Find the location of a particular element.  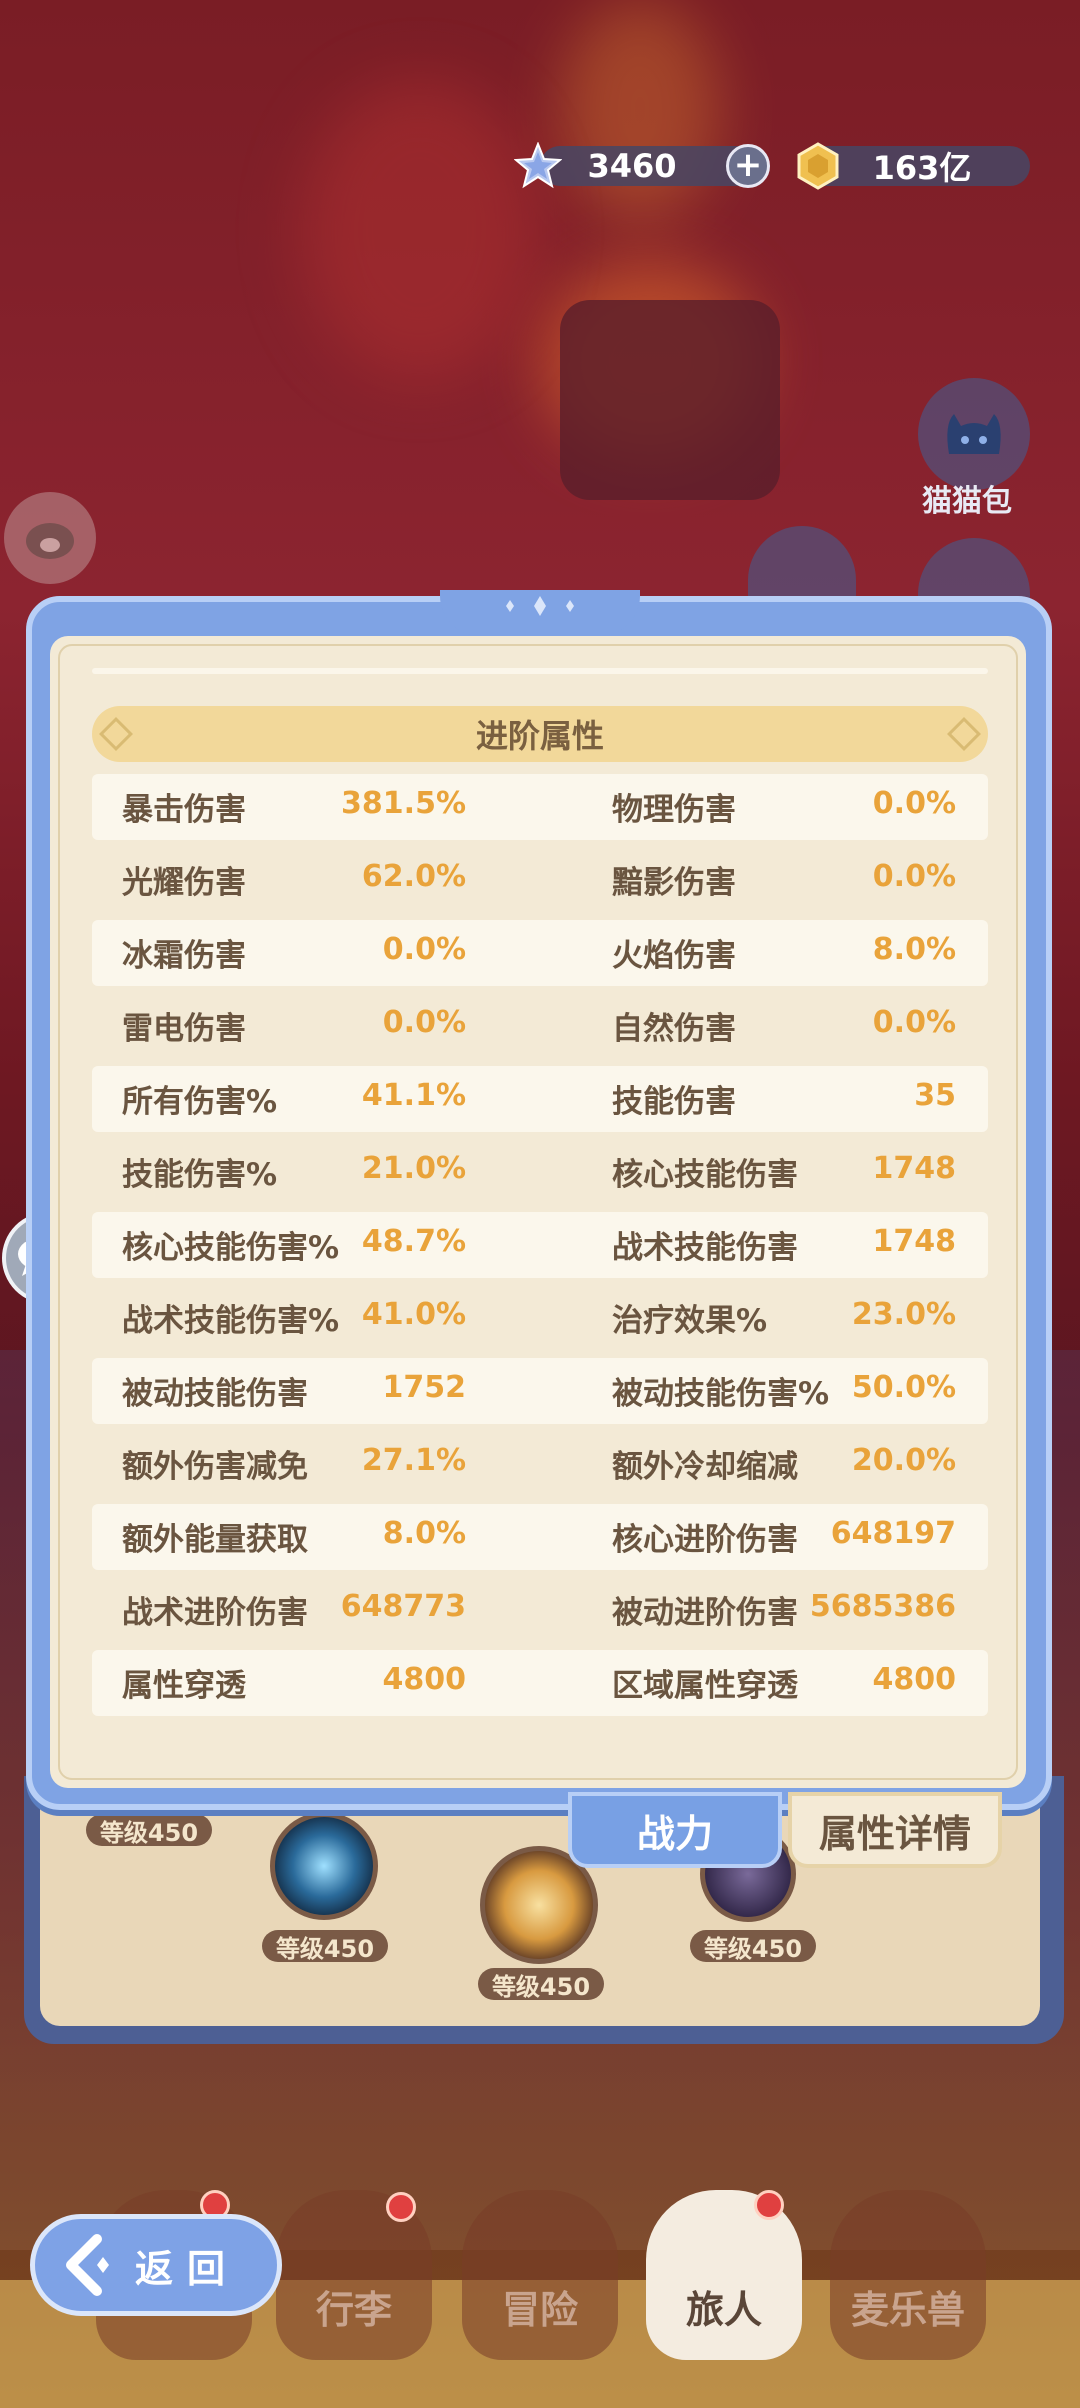

section-title: 进阶属性 is located at coordinates (539, 736).